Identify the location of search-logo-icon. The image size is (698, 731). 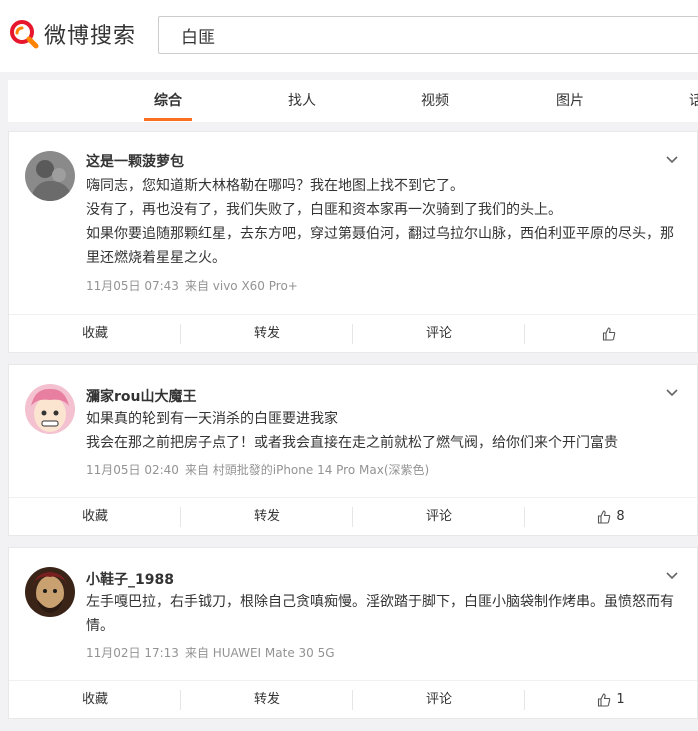
(24, 34).